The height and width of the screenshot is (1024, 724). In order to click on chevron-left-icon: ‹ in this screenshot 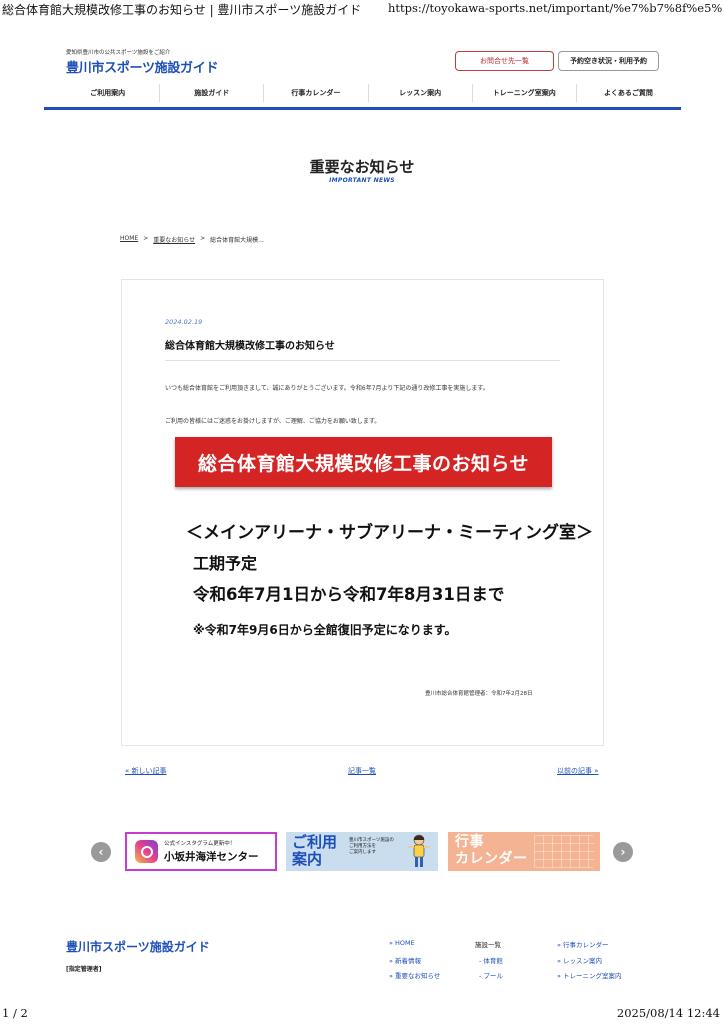, I will do `click(101, 852)`.